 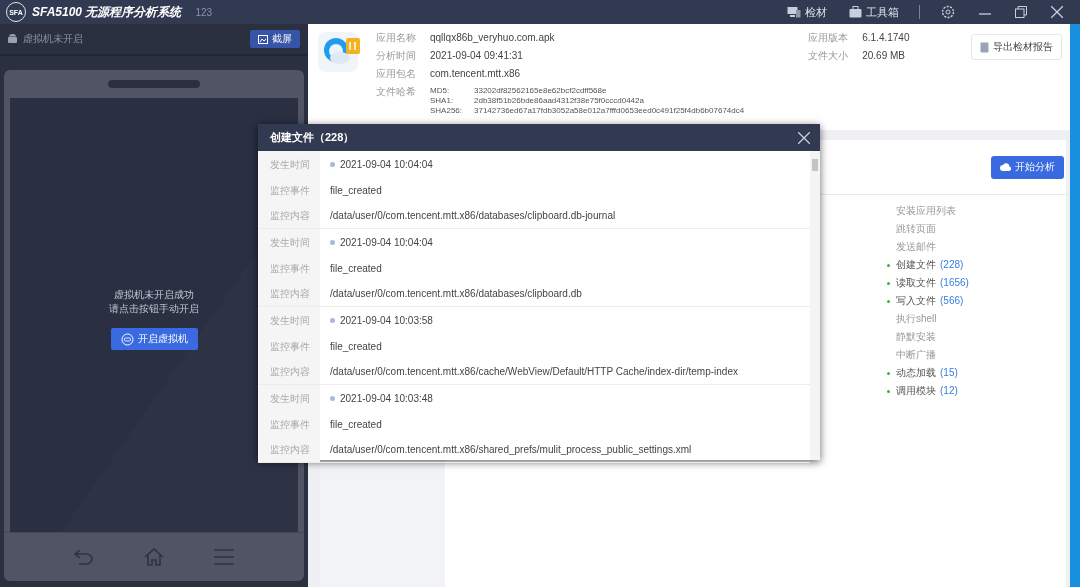 What do you see at coordinates (973, 391) in the screenshot?
I see `behavior-item: 调用模块 (12)` at bounding box center [973, 391].